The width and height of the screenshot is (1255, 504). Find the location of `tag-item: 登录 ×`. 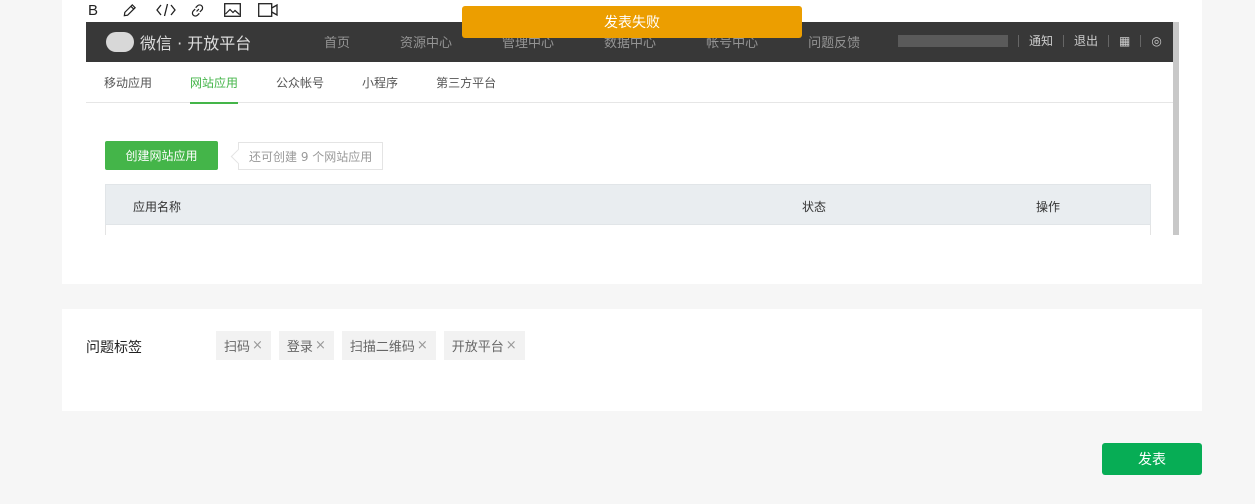

tag-item: 登录 × is located at coordinates (306, 345).